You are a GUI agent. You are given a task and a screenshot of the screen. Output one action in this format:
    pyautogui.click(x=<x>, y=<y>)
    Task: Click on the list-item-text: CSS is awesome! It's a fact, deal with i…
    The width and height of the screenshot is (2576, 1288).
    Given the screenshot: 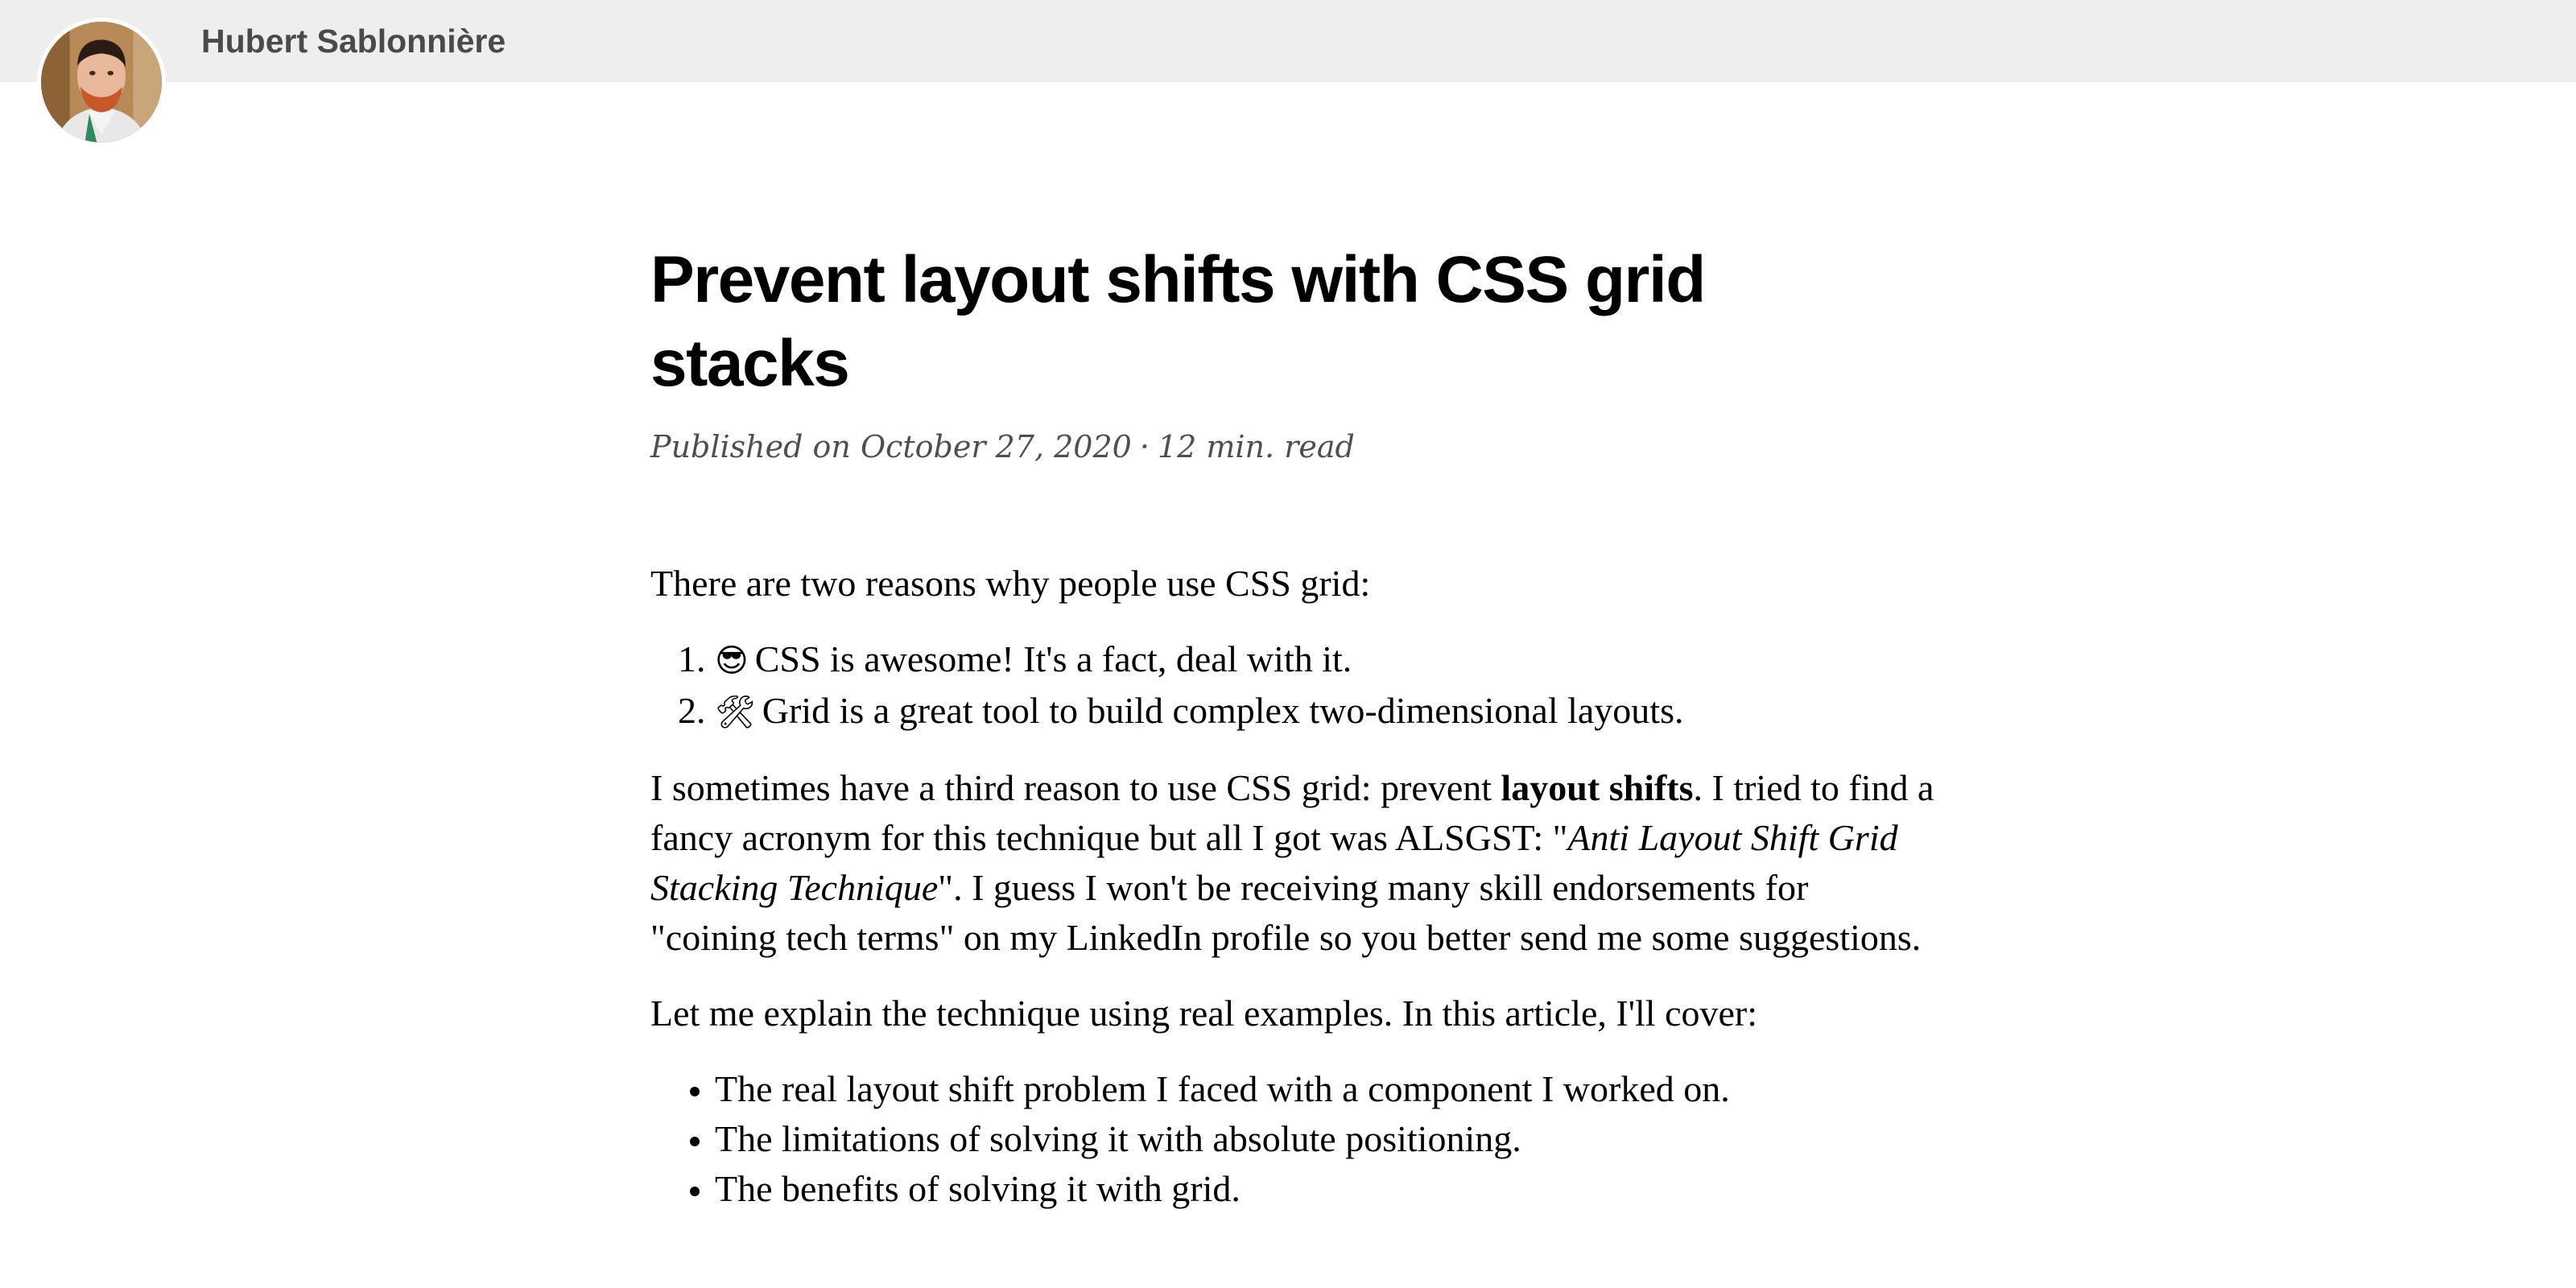 What is the action you would take?
    pyautogui.click(x=1053, y=658)
    